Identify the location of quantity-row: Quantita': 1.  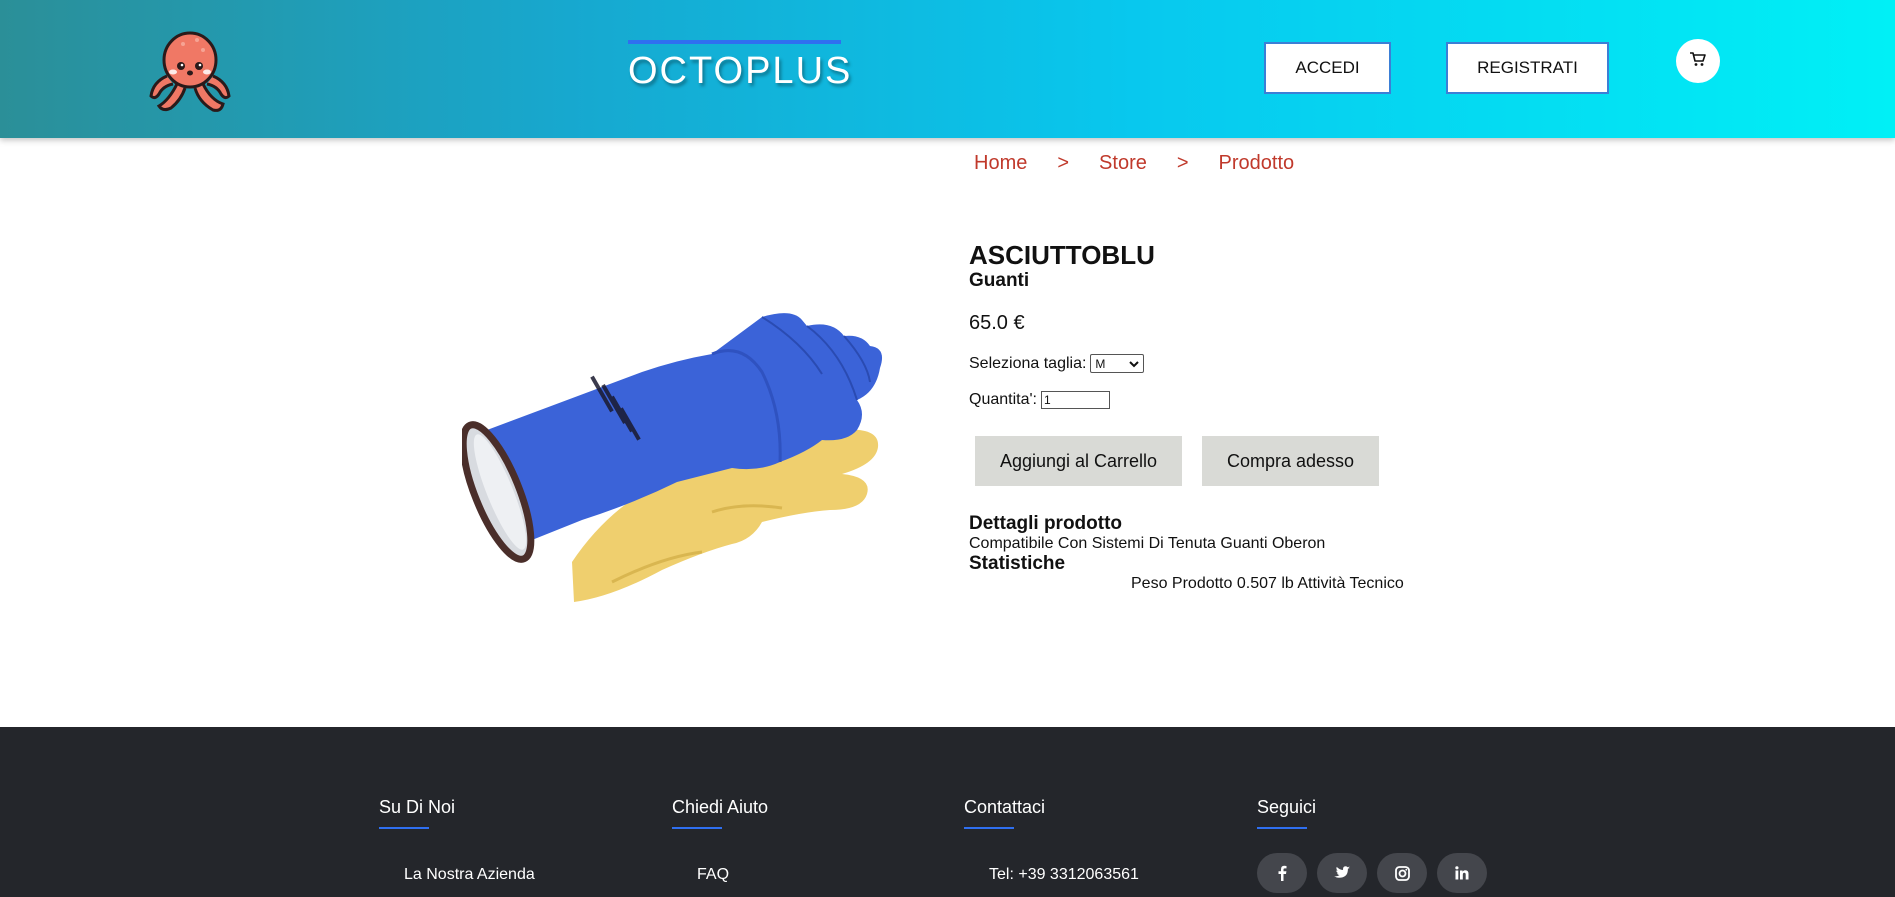
(1039, 400).